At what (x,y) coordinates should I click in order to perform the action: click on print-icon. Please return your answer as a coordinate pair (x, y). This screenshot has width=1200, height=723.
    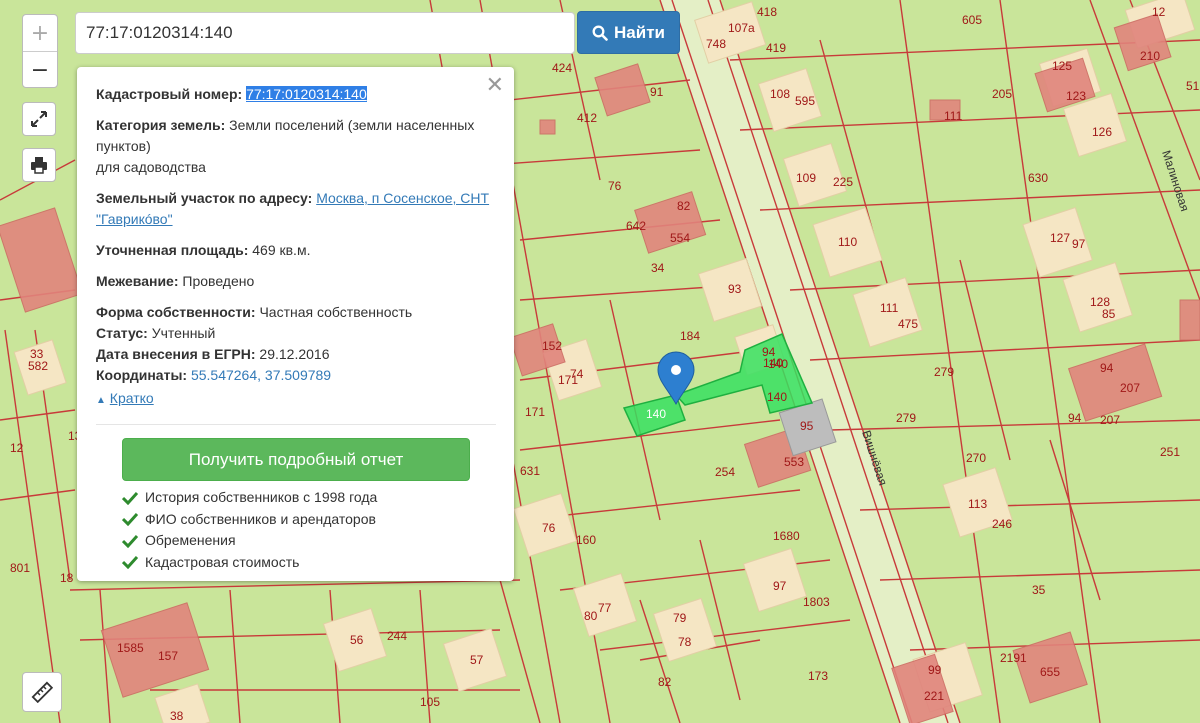
    Looking at the image, I should click on (39, 165).